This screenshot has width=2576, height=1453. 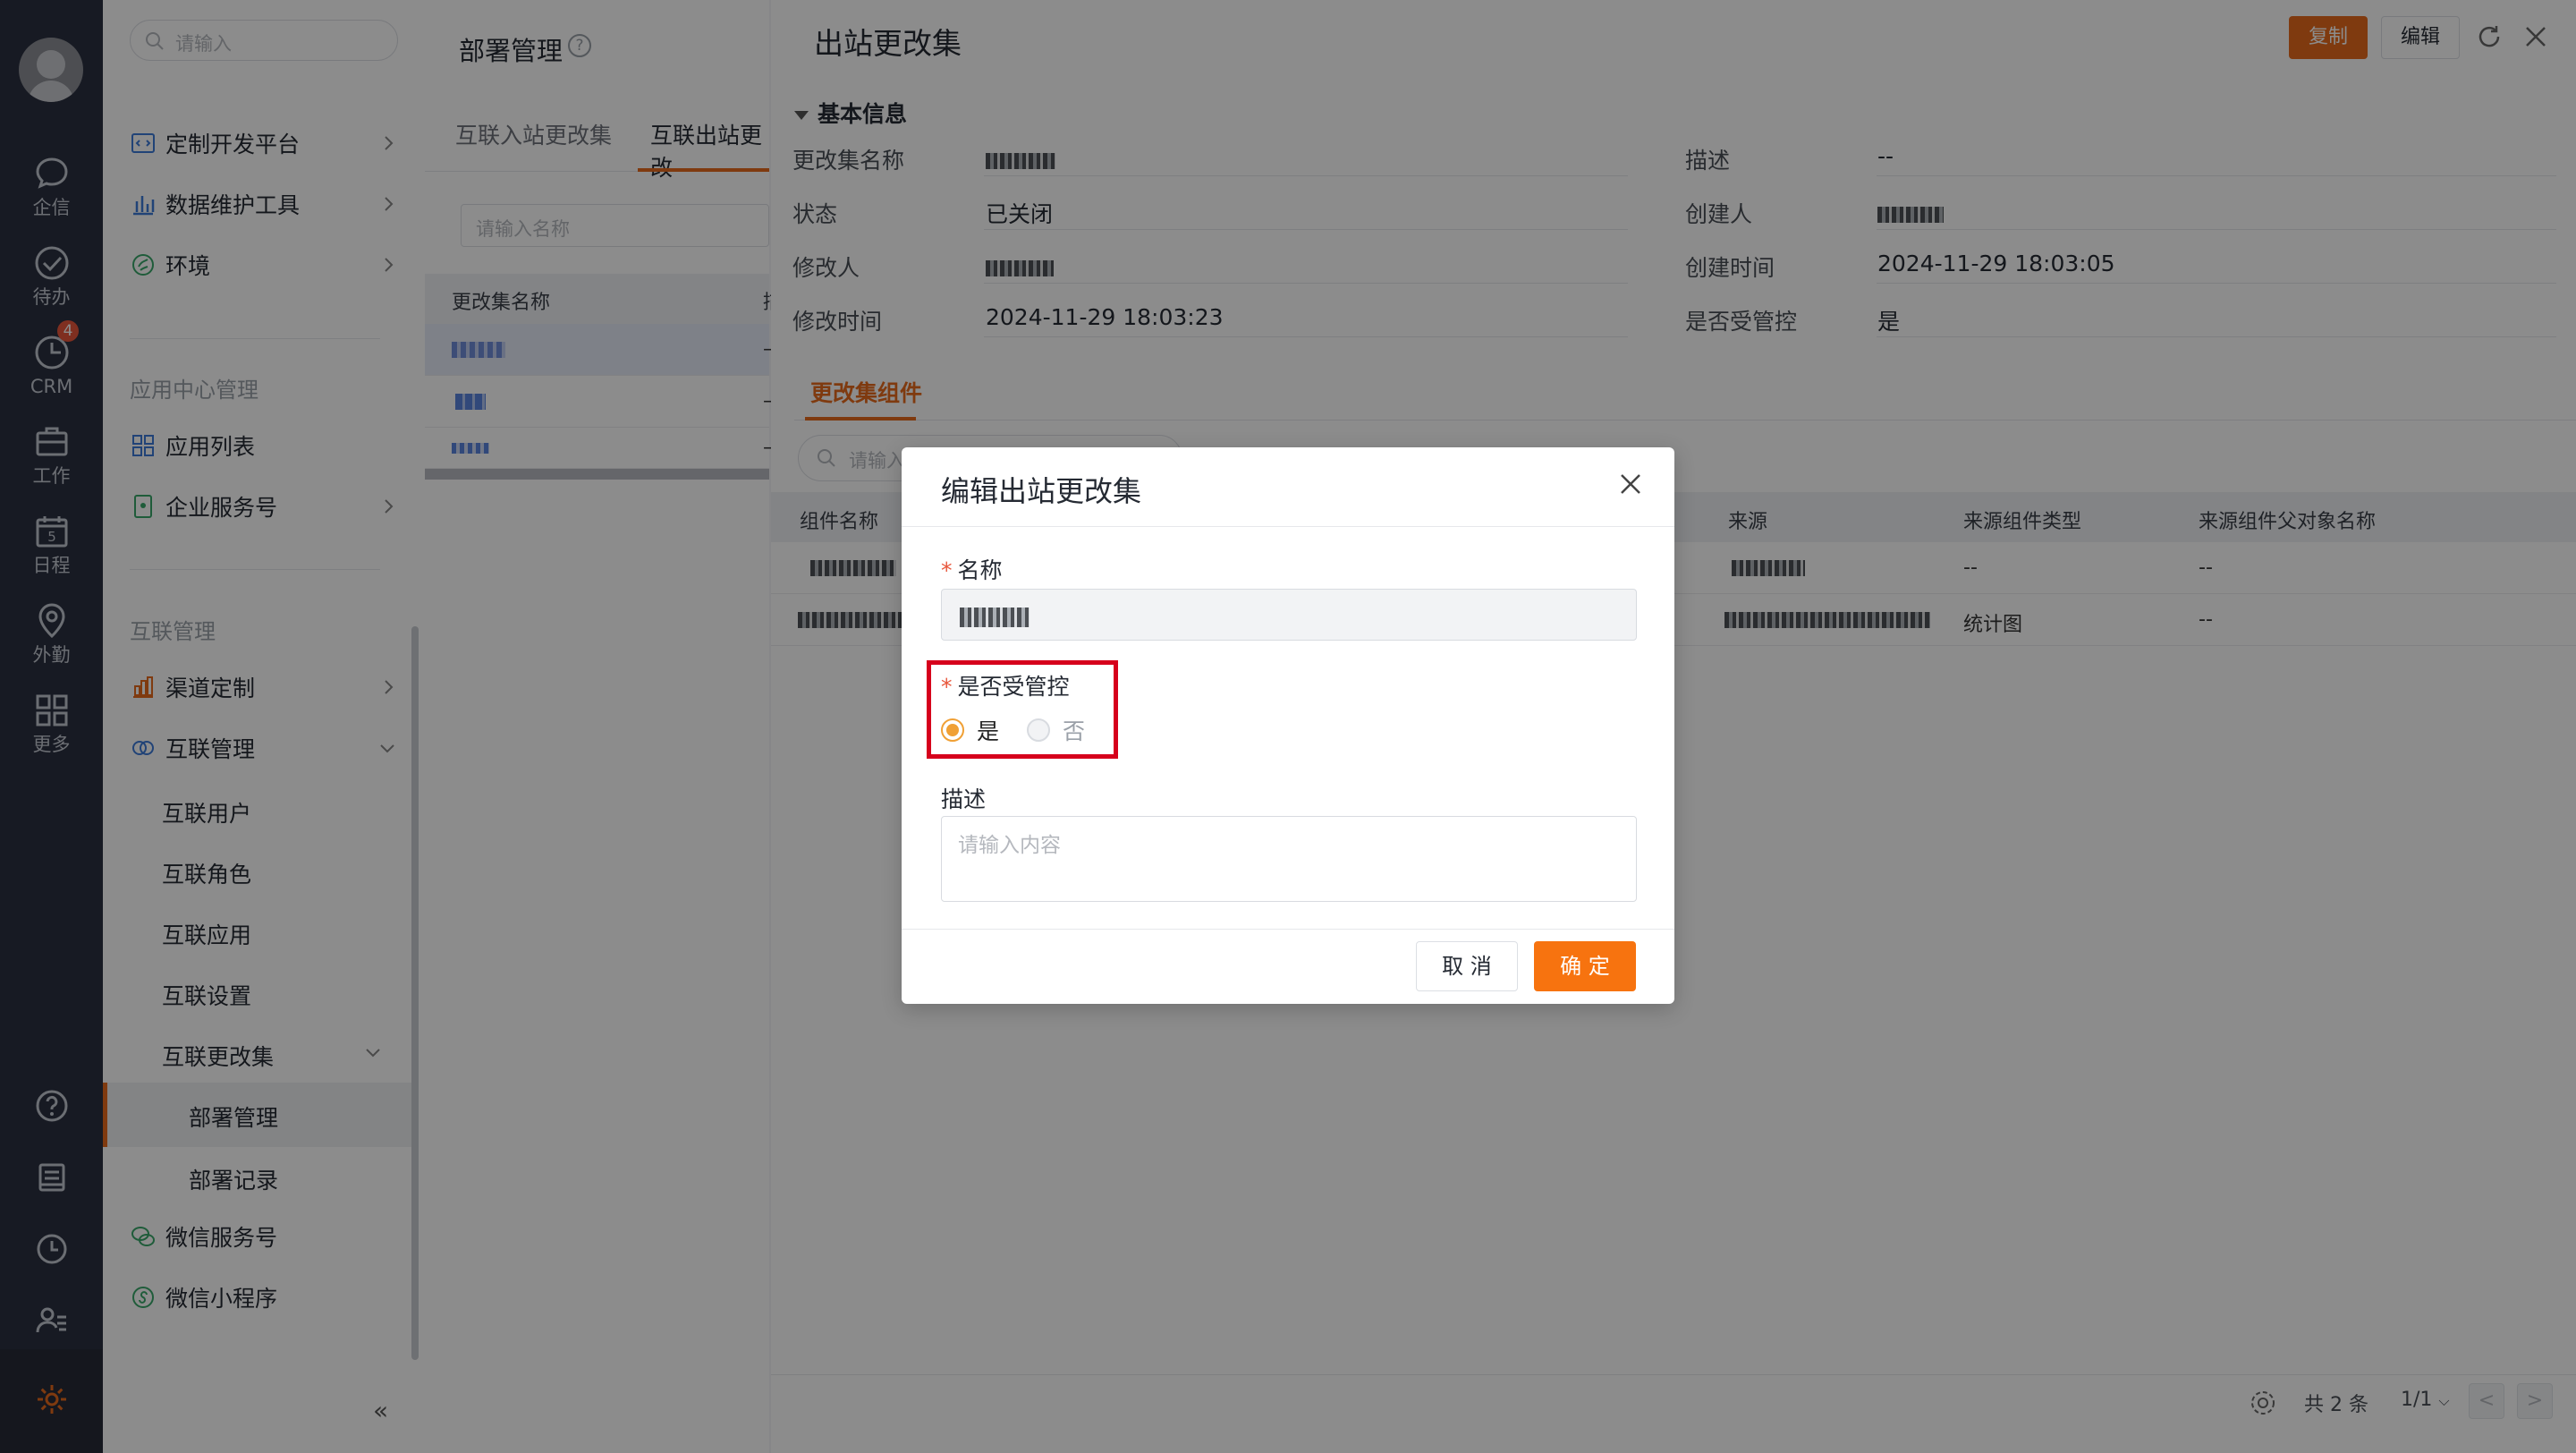 What do you see at coordinates (1585, 966) in the screenshot?
I see `confirm-button: 确 定` at bounding box center [1585, 966].